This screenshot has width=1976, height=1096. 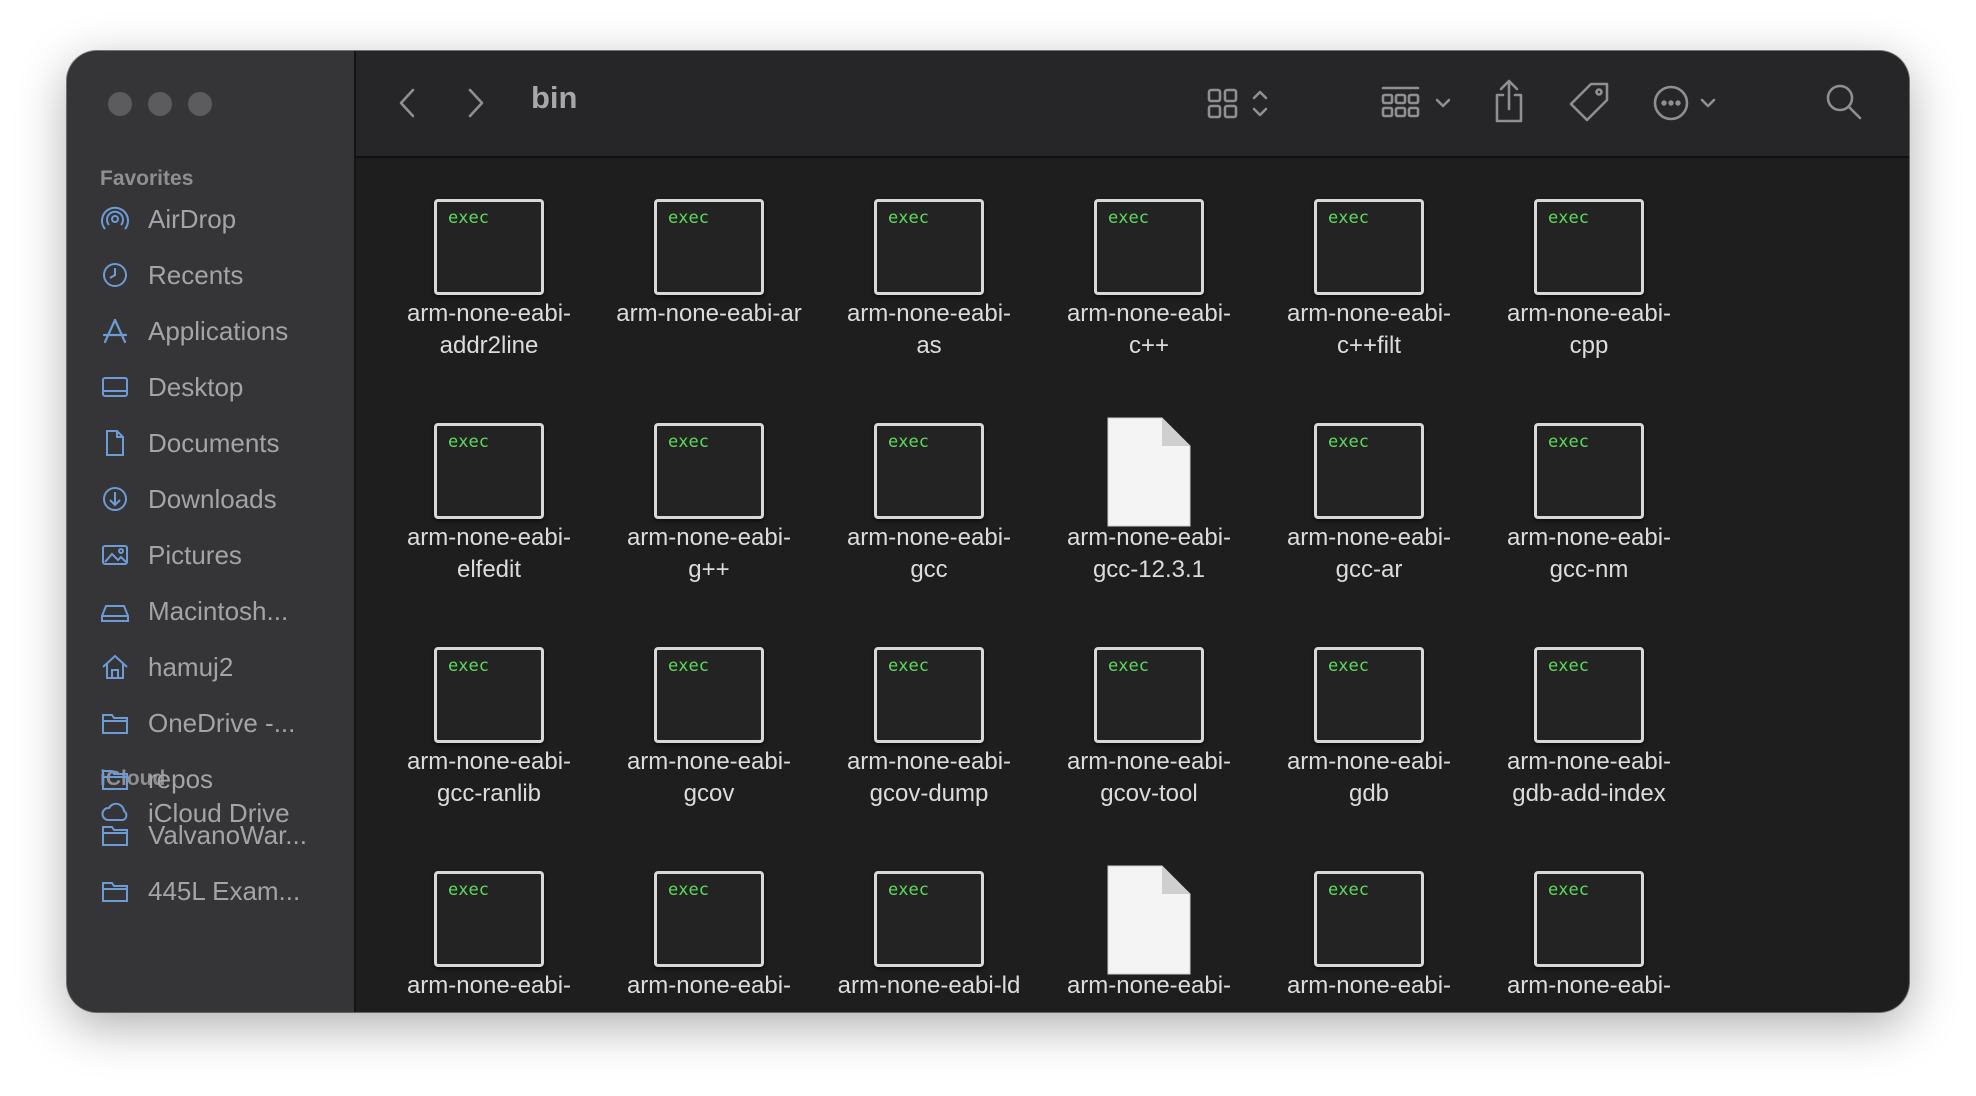 What do you see at coordinates (195, 554) in the screenshot?
I see `sidebar-item-label: Pictures` at bounding box center [195, 554].